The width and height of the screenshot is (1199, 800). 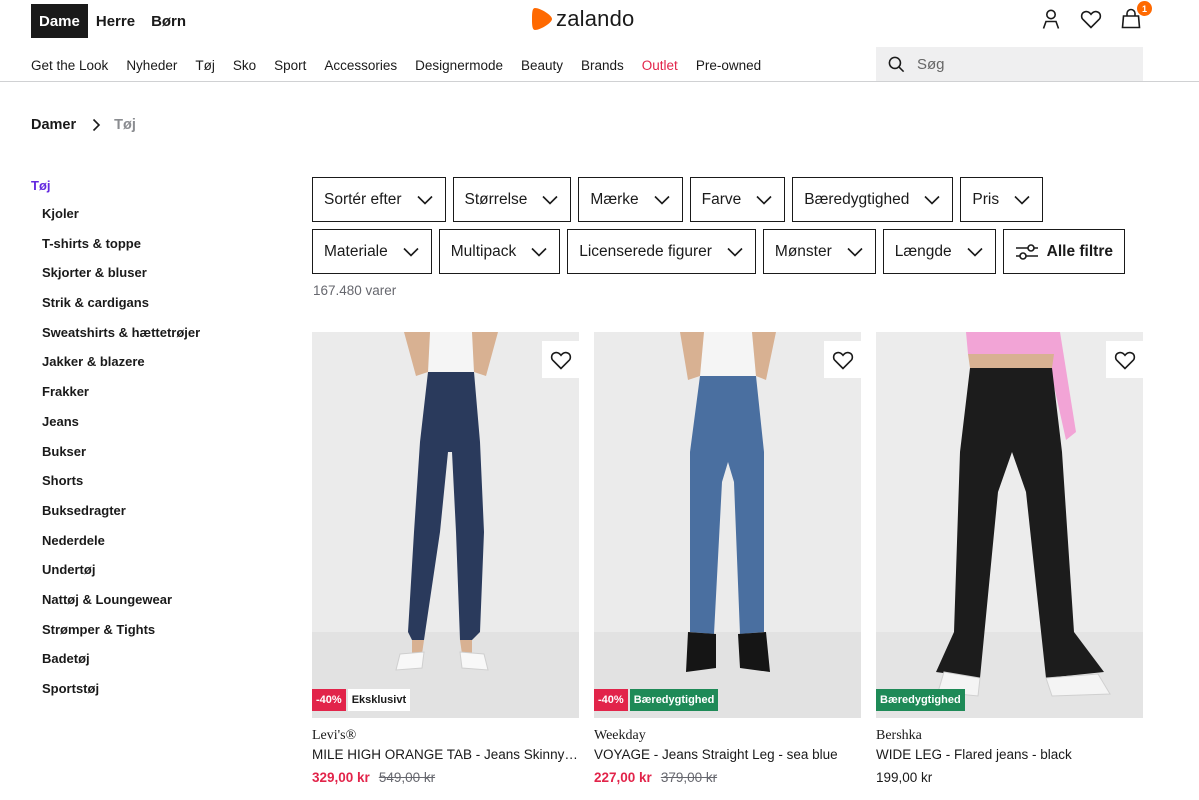 What do you see at coordinates (69, 65) in the screenshot?
I see `nav-item-get-the-look: Get the Look` at bounding box center [69, 65].